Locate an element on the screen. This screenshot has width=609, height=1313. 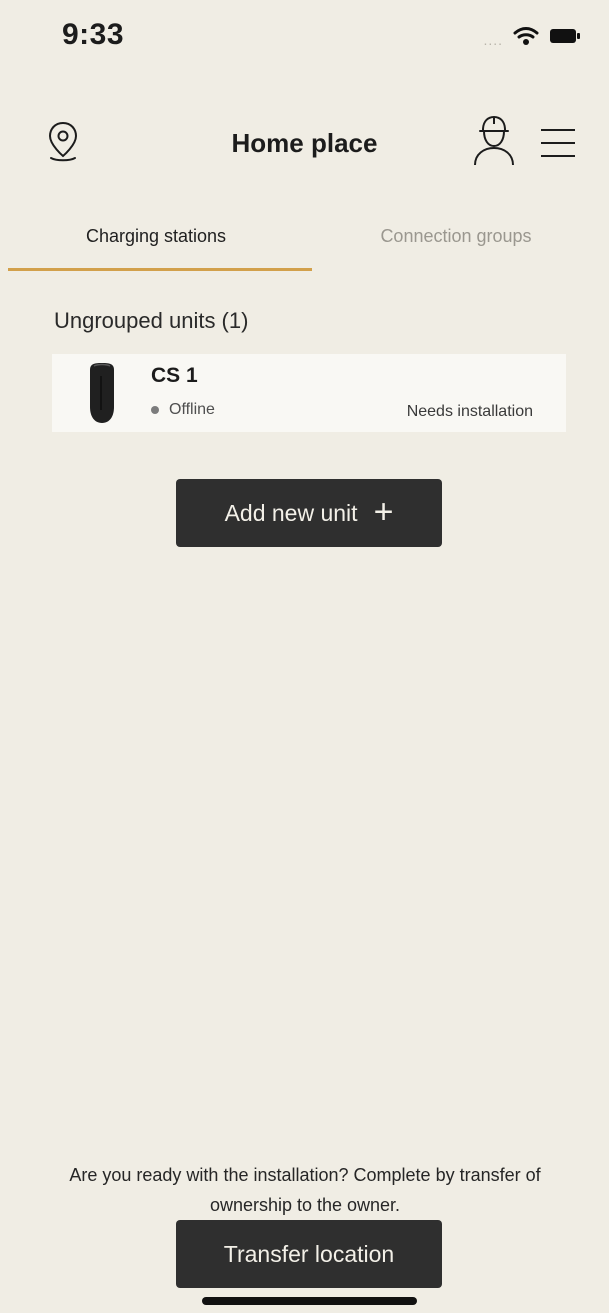
menu-icon is located at coordinates (558, 143).